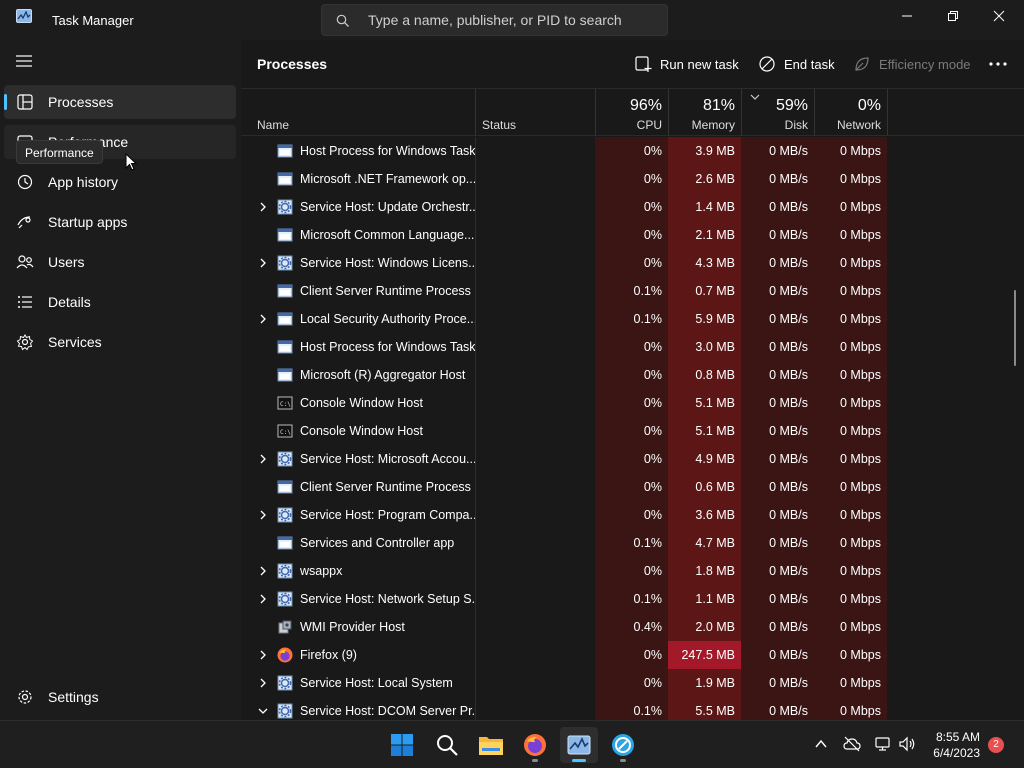 The image size is (1024, 768). Describe the element at coordinates (536, 112) in the screenshot. I see `column-status: Status` at that location.